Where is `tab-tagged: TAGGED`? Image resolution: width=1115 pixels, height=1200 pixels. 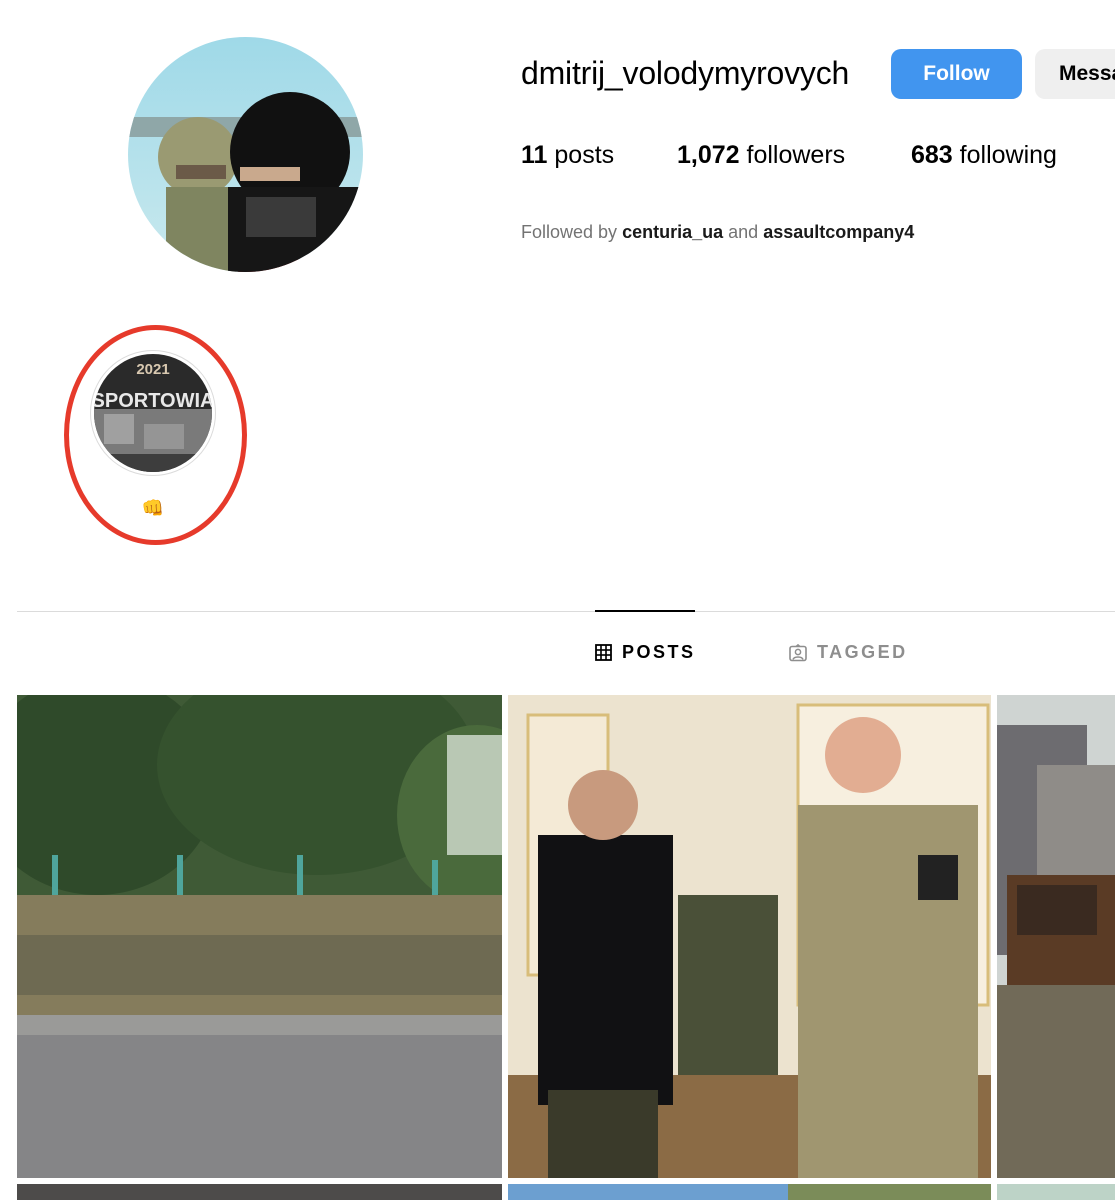 tab-tagged: TAGGED is located at coordinates (848, 652).